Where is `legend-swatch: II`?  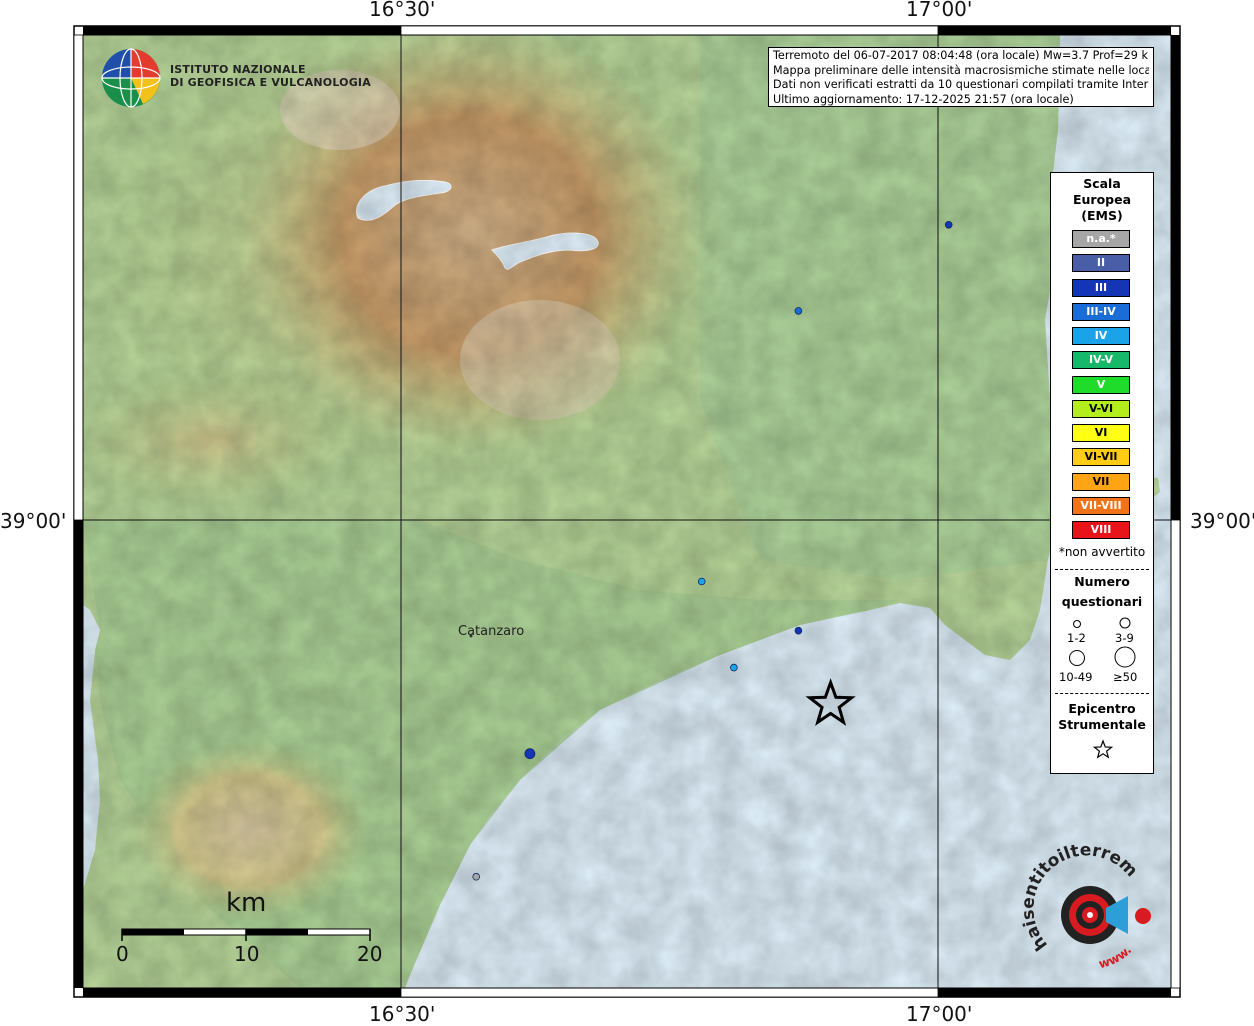
legend-swatch: II is located at coordinates (1101, 263).